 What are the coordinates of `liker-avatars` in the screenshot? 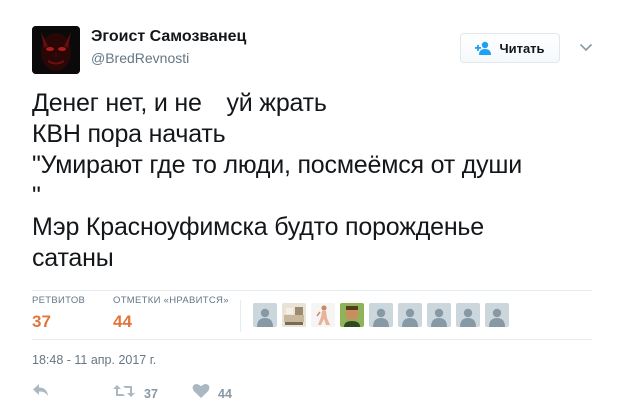 It's located at (381, 315).